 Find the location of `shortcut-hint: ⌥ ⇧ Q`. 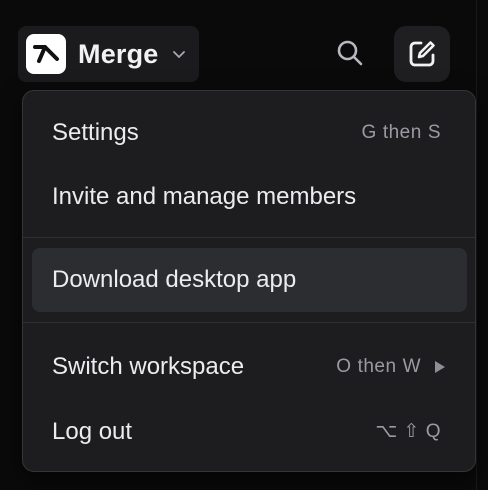

shortcut-hint: ⌥ ⇧ Q is located at coordinates (408, 431).